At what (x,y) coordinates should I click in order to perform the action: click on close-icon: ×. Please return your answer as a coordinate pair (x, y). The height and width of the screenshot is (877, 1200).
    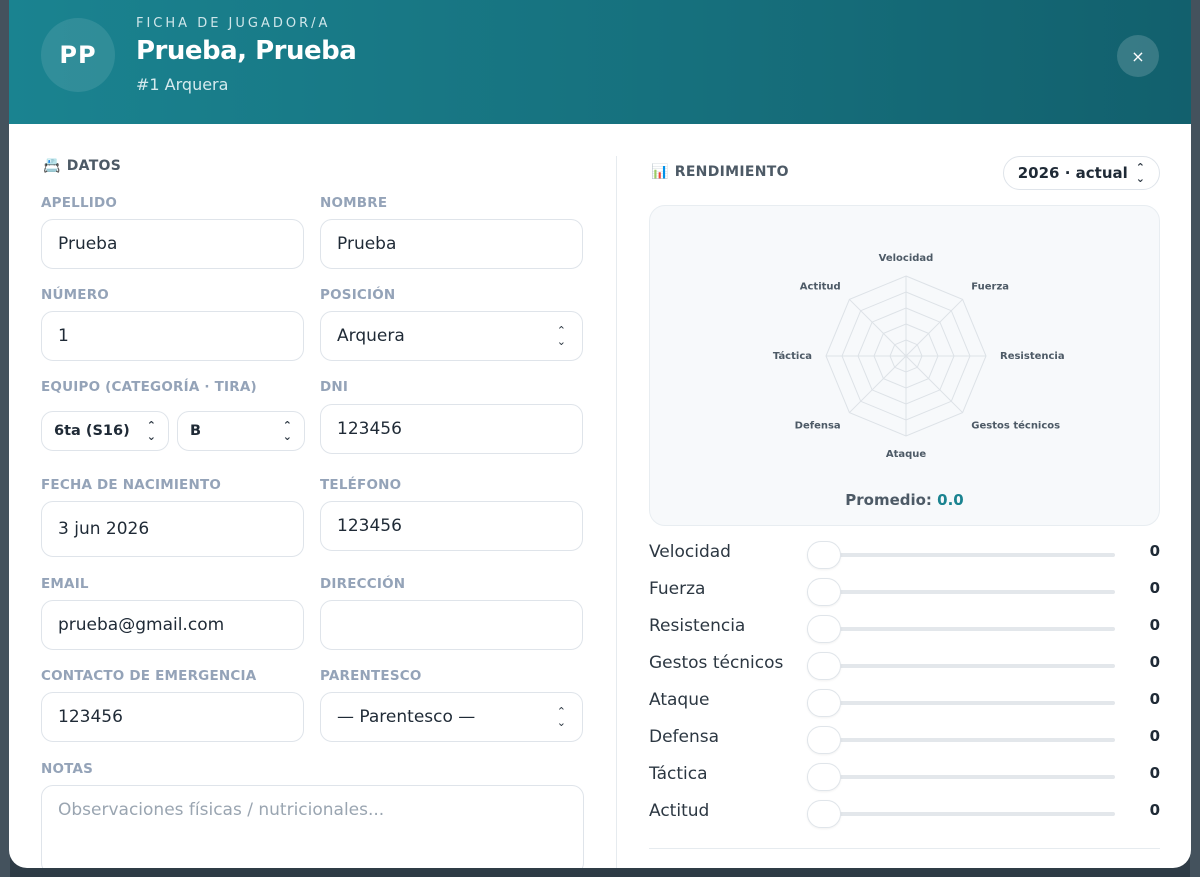
    Looking at the image, I should click on (1138, 56).